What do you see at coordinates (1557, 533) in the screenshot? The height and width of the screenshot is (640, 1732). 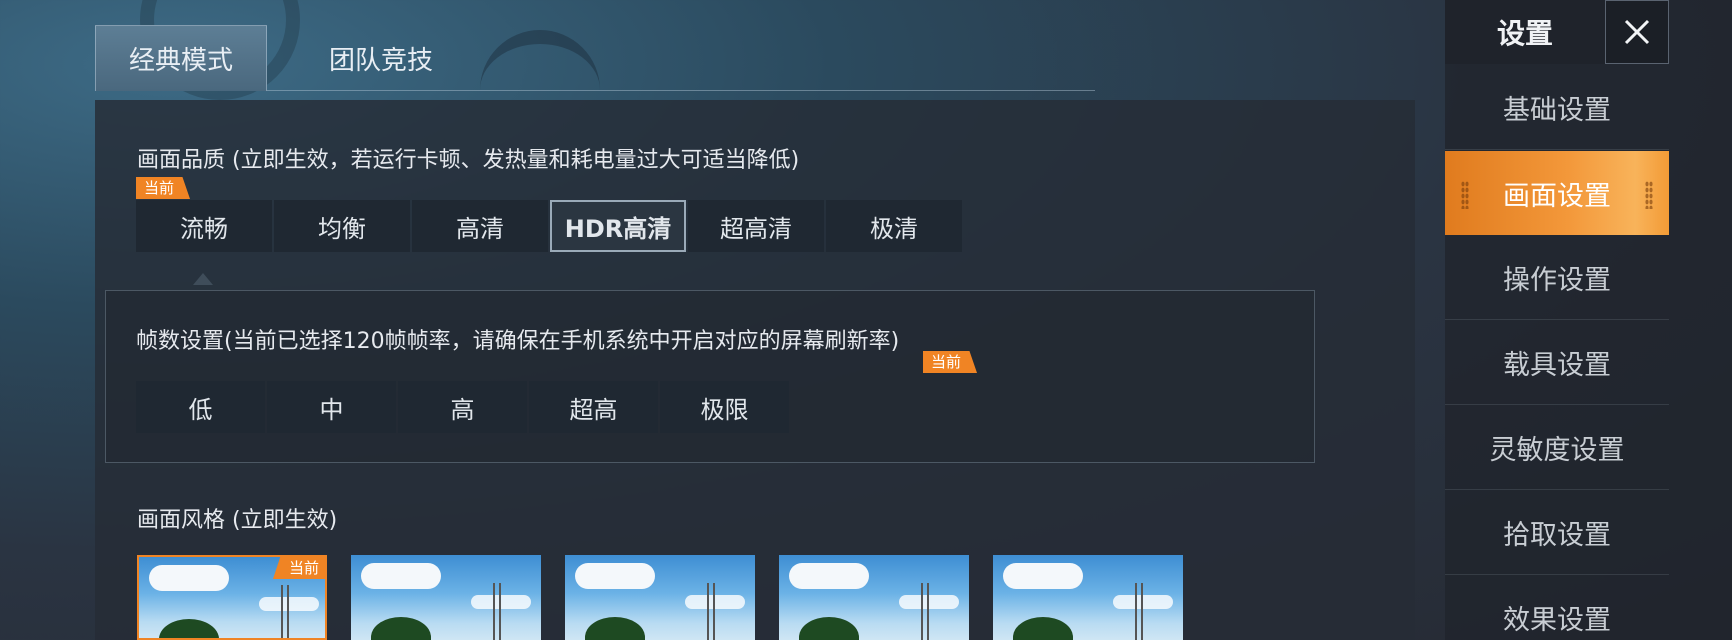 I see `sidebar-item-pickup: 拾取设置` at bounding box center [1557, 533].